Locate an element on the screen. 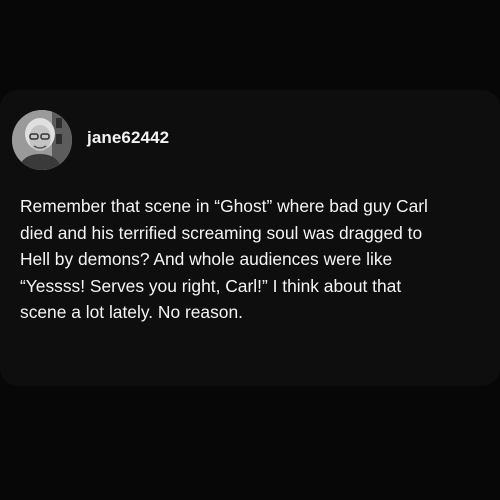 The width and height of the screenshot is (500, 500). user-avatar-photo-icon is located at coordinates (42, 140).